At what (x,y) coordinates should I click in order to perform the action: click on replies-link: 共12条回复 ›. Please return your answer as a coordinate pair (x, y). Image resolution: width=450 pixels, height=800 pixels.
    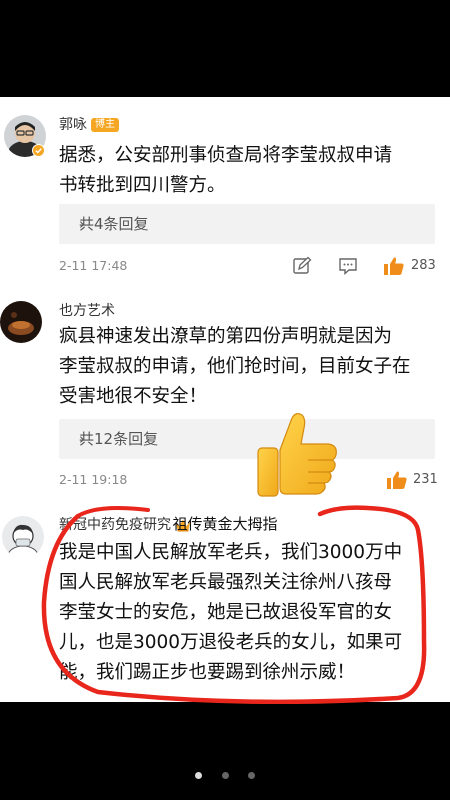
    Looking at the image, I should click on (247, 439).